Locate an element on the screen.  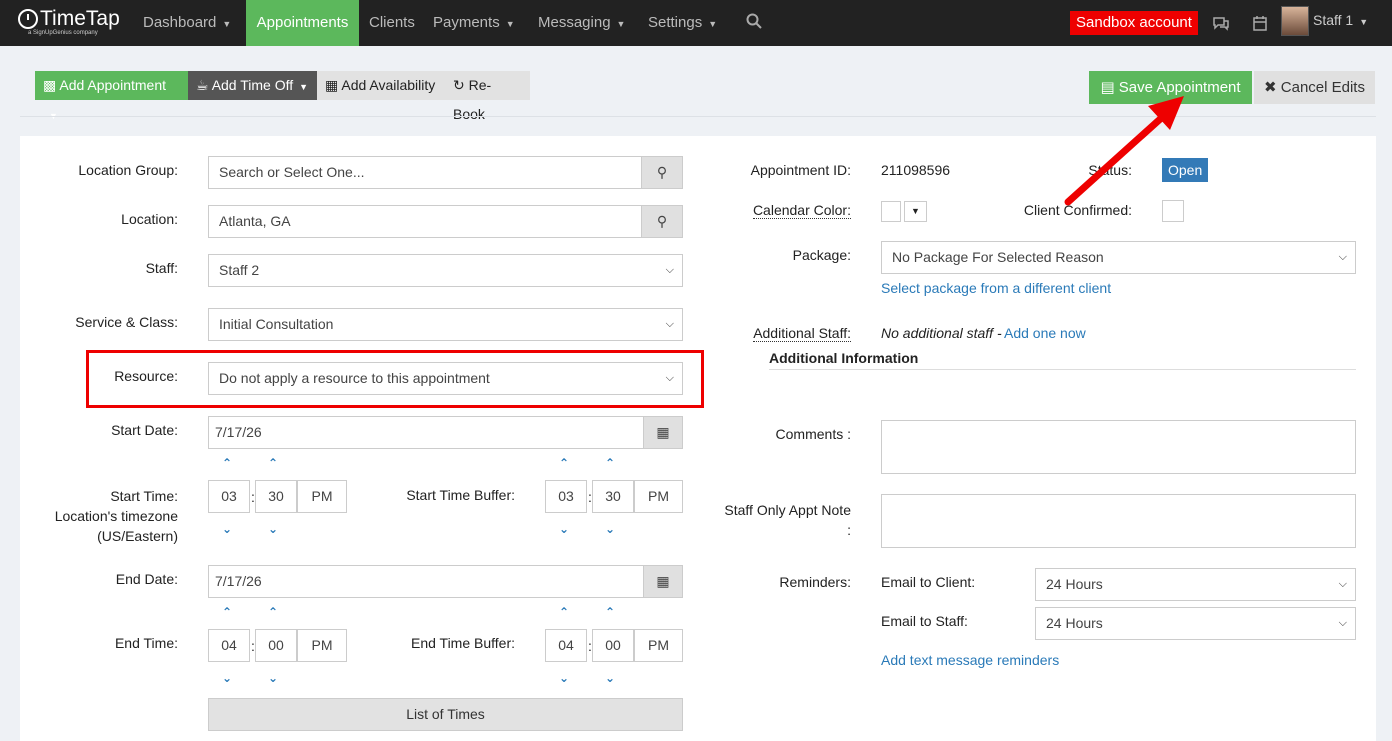
additional-staff-label: Additional Staff: is located at coordinates (775, 333).